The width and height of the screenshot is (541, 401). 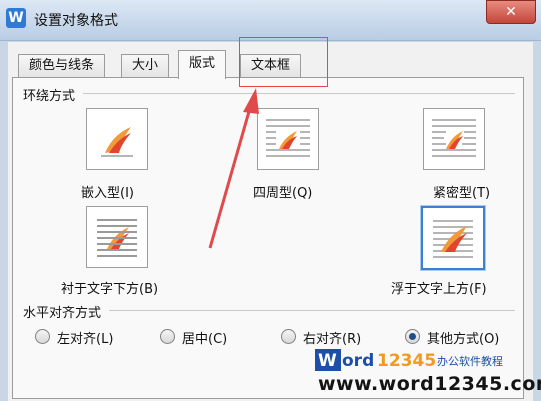 What do you see at coordinates (202, 64) in the screenshot?
I see `tab-layout: 版式` at bounding box center [202, 64].